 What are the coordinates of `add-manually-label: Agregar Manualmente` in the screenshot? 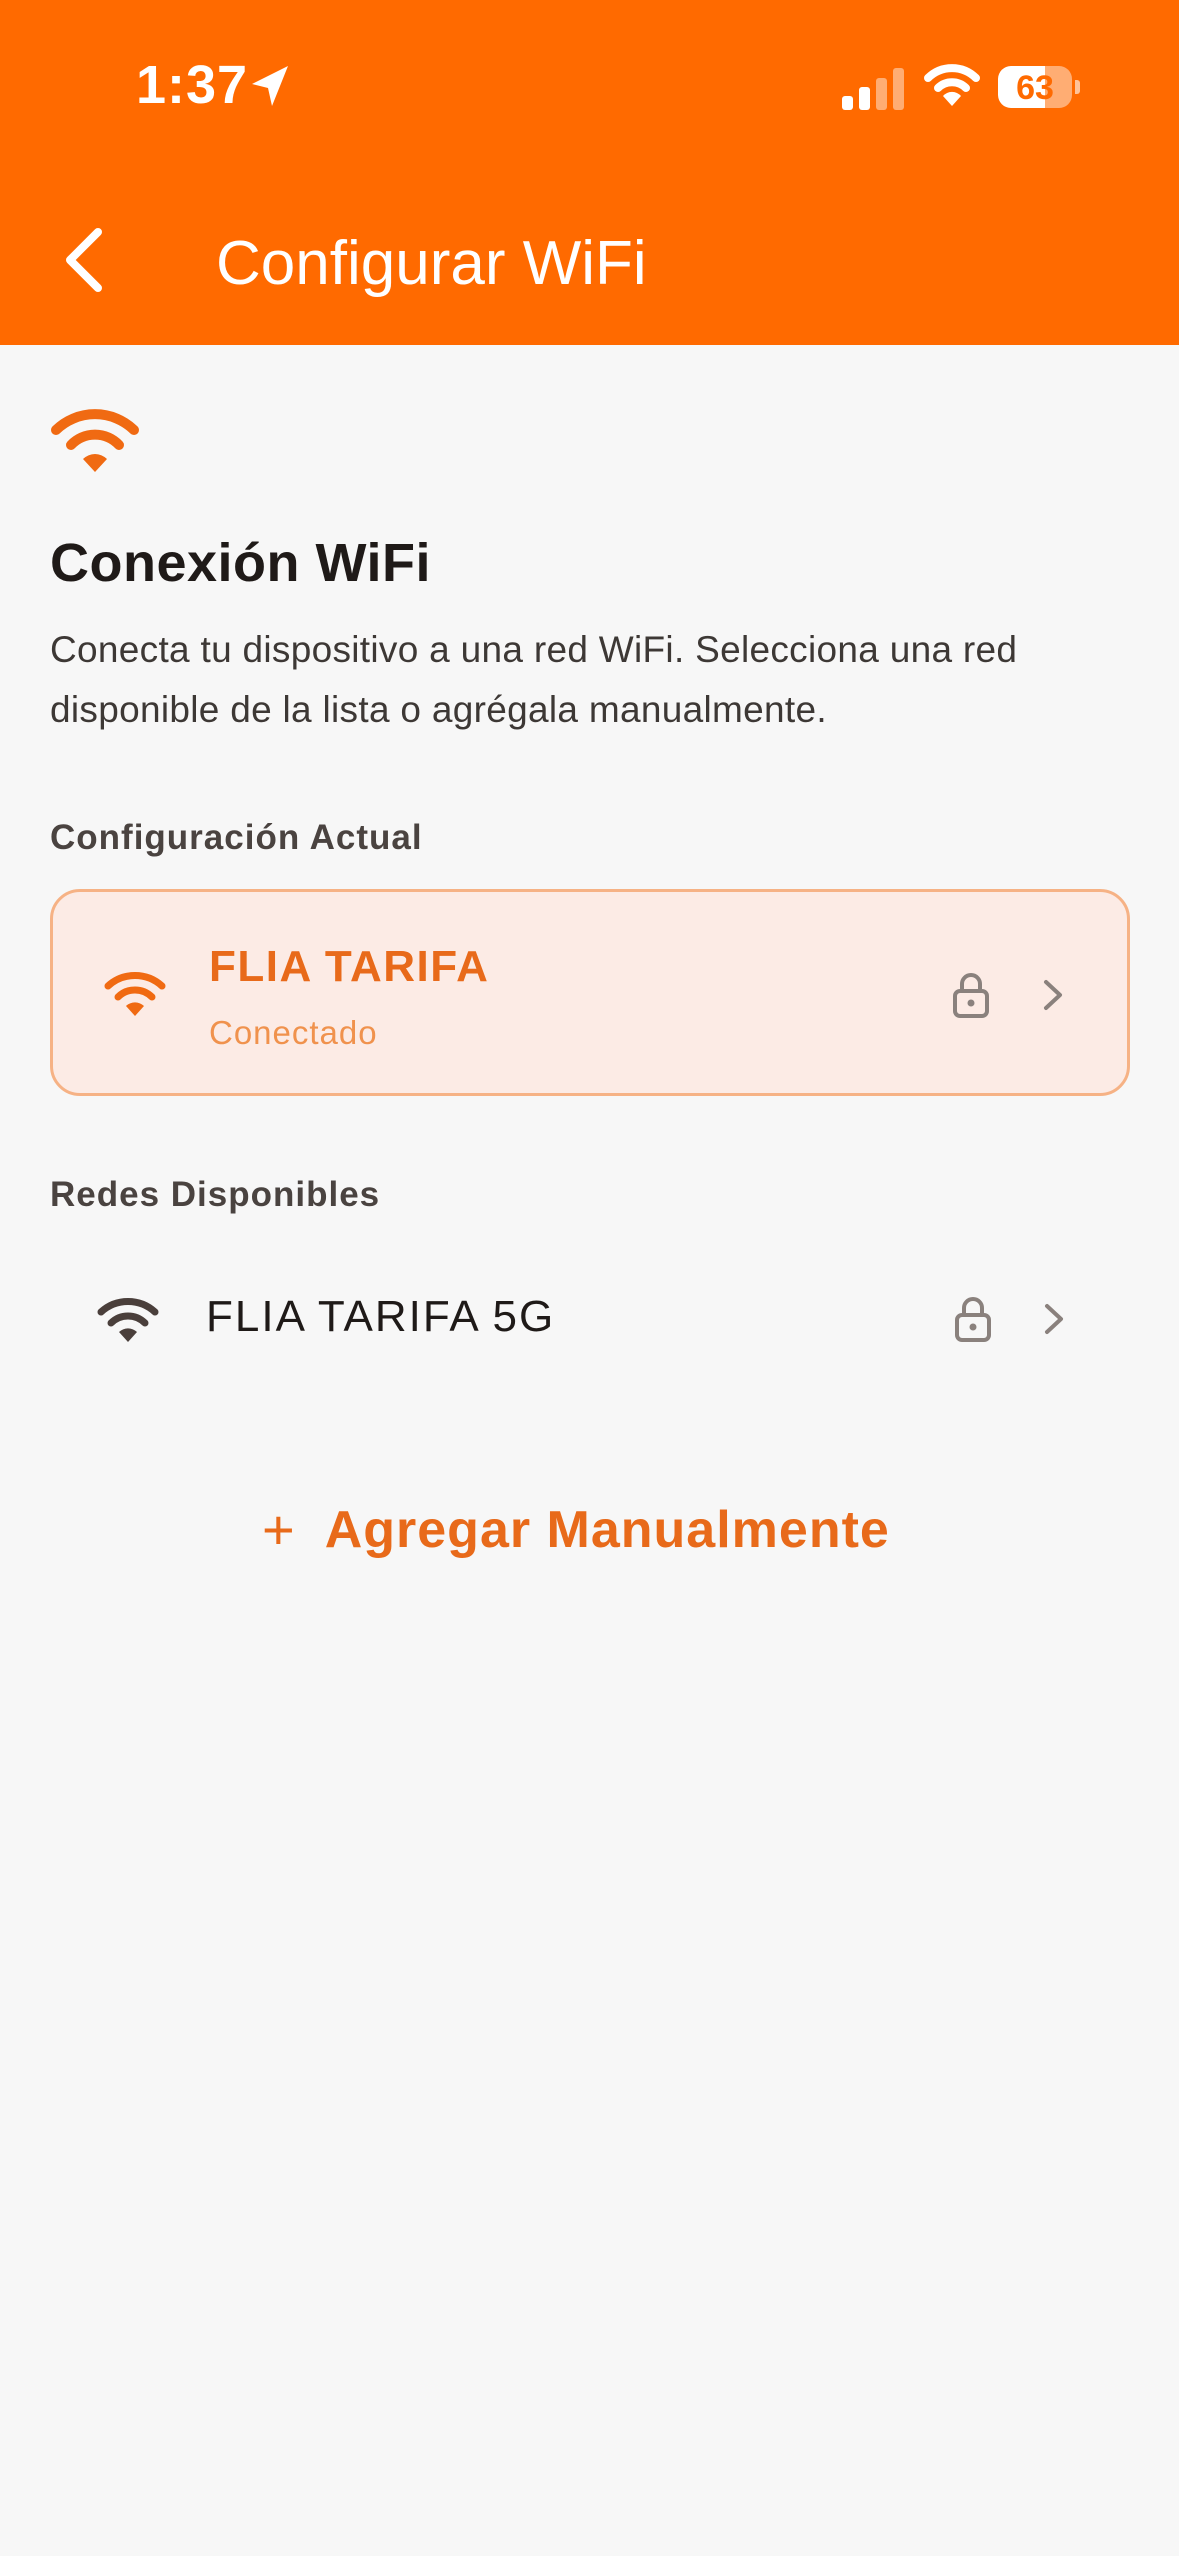 It's located at (607, 1530).